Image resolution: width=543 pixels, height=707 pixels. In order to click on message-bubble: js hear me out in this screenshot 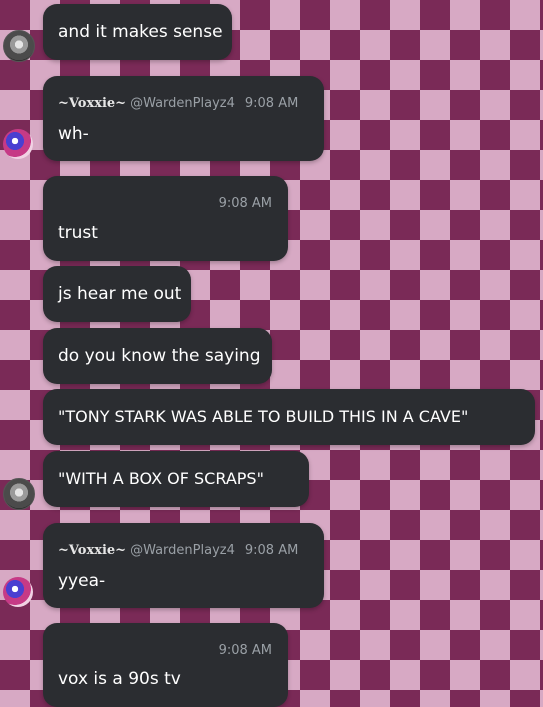, I will do `click(117, 294)`.